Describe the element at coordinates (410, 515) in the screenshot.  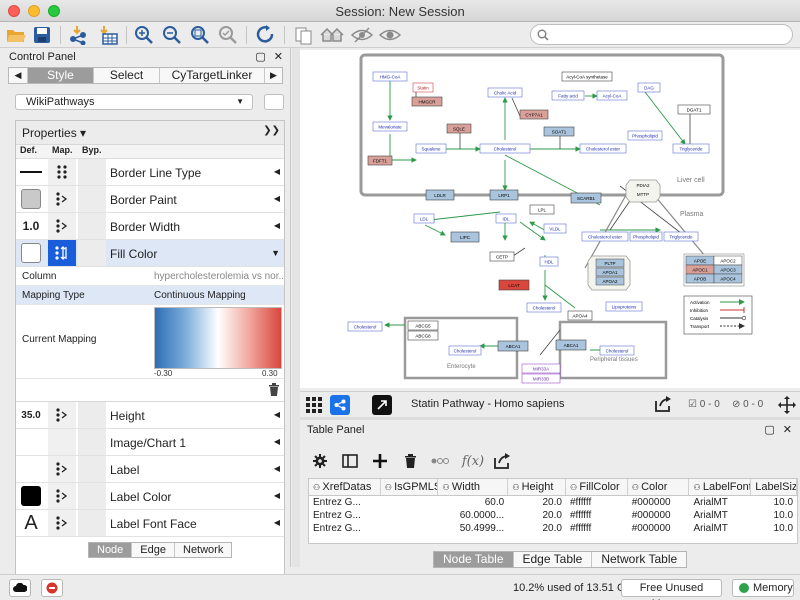
I see `cell` at that location.